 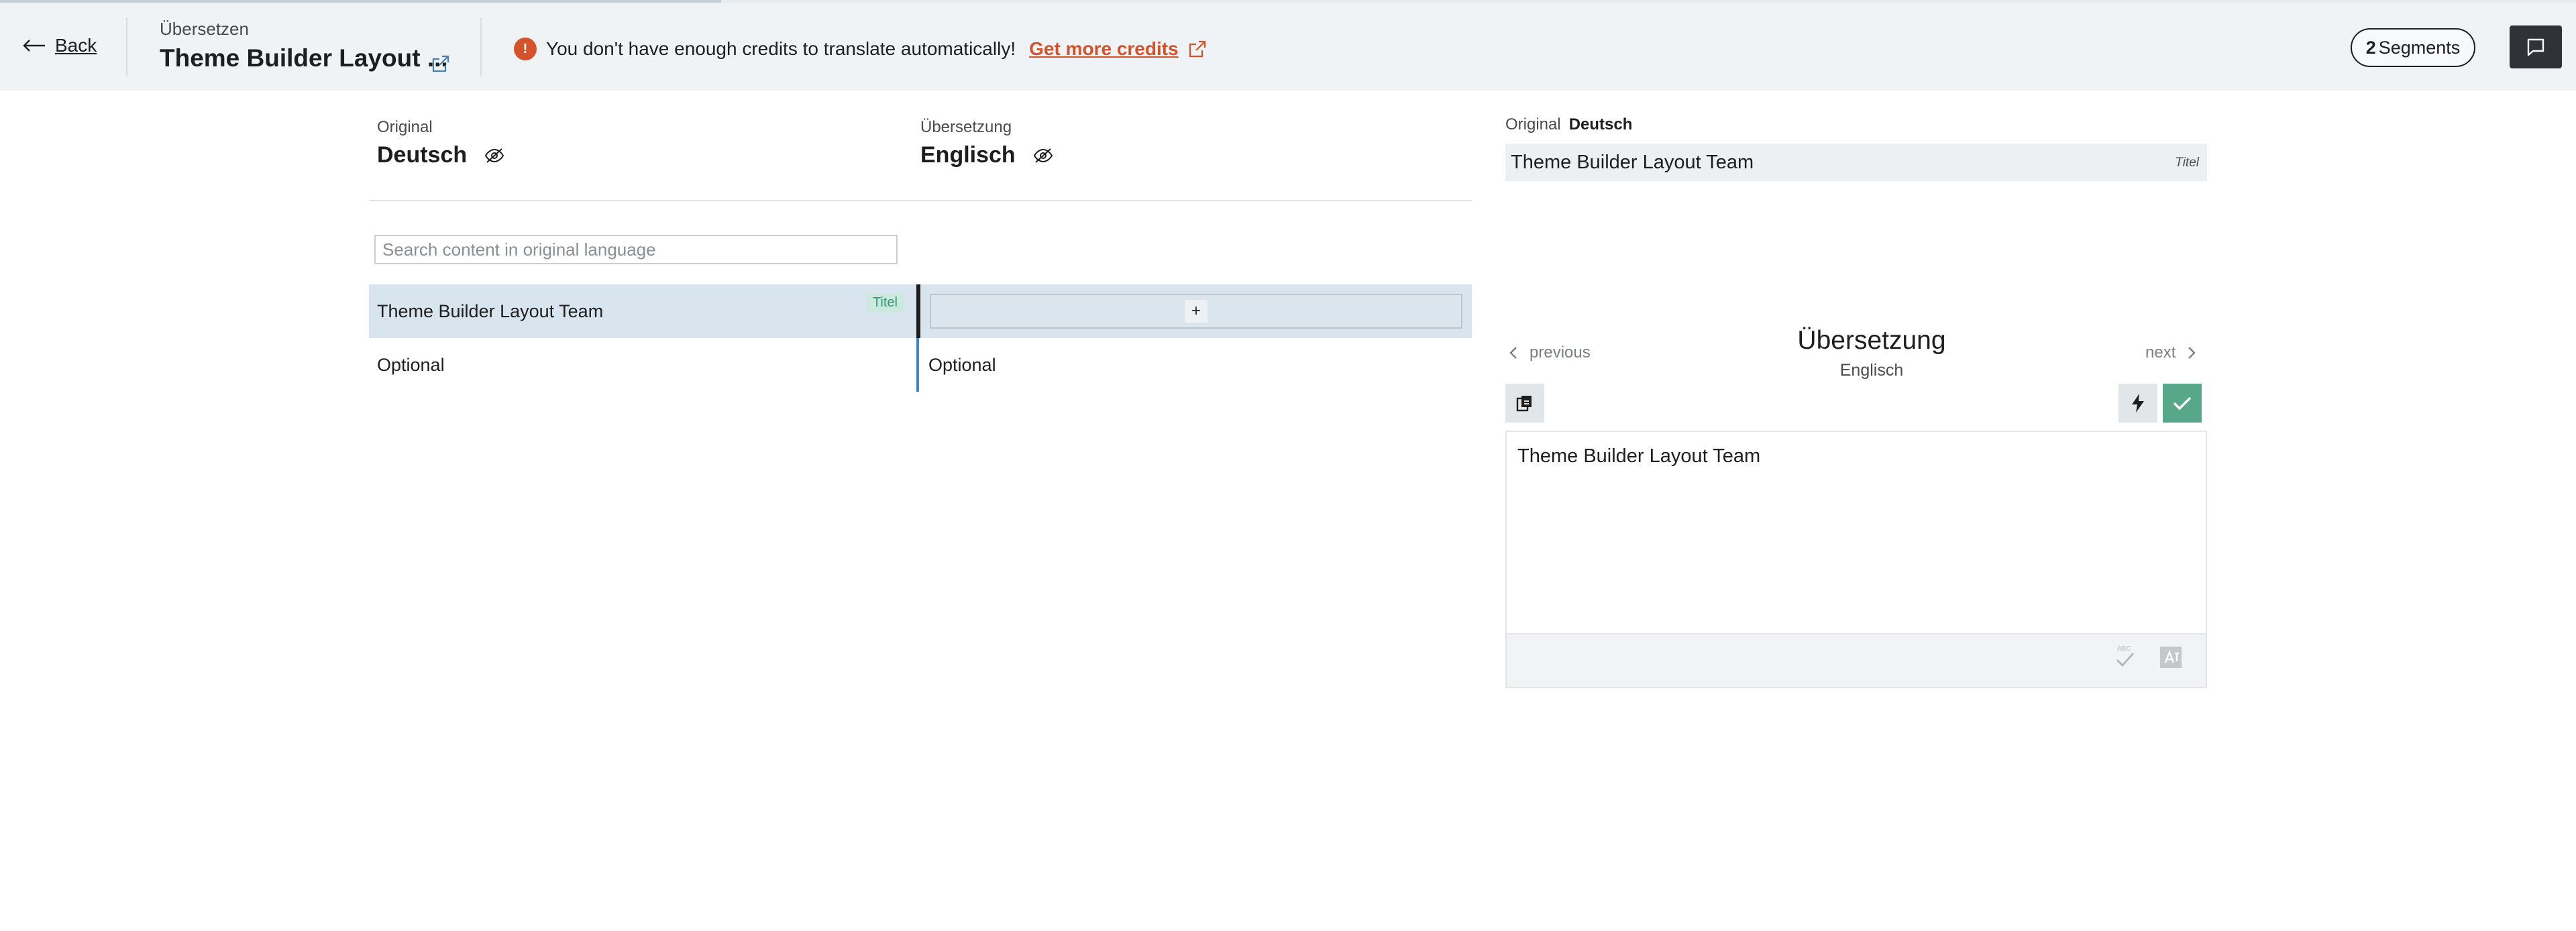 I want to click on glossary-icon, so click(x=2170, y=657).